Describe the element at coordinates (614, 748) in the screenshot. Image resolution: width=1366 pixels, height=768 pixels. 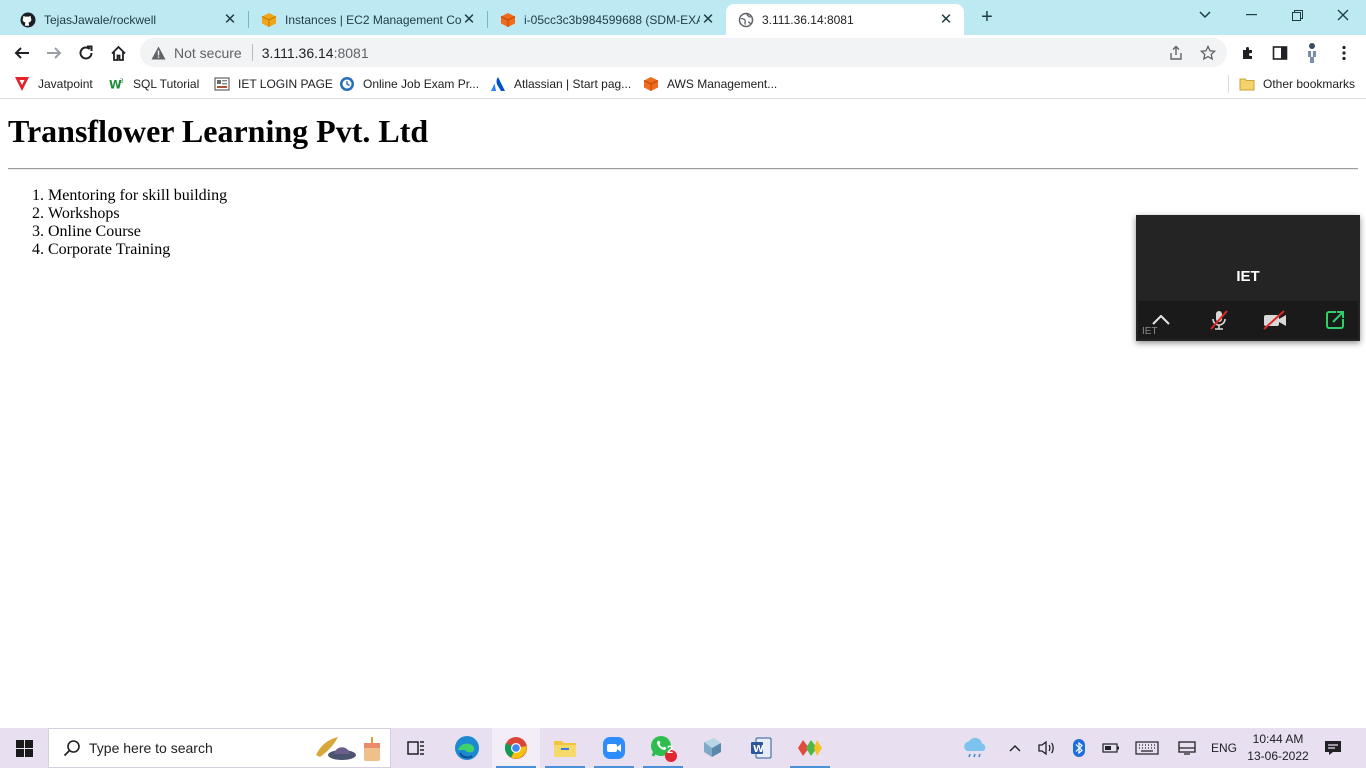
I see `zoom-app-icon` at that location.